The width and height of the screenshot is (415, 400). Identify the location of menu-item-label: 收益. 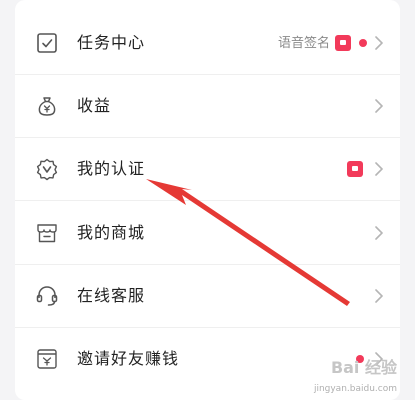
(94, 105).